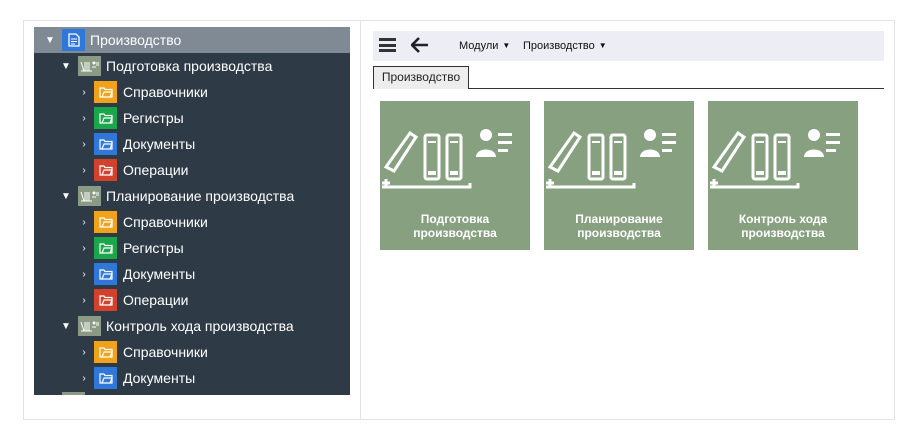 The width and height of the screenshot is (919, 439). Describe the element at coordinates (619, 219) in the screenshot. I see `tile-label-line1: Планирование` at that location.